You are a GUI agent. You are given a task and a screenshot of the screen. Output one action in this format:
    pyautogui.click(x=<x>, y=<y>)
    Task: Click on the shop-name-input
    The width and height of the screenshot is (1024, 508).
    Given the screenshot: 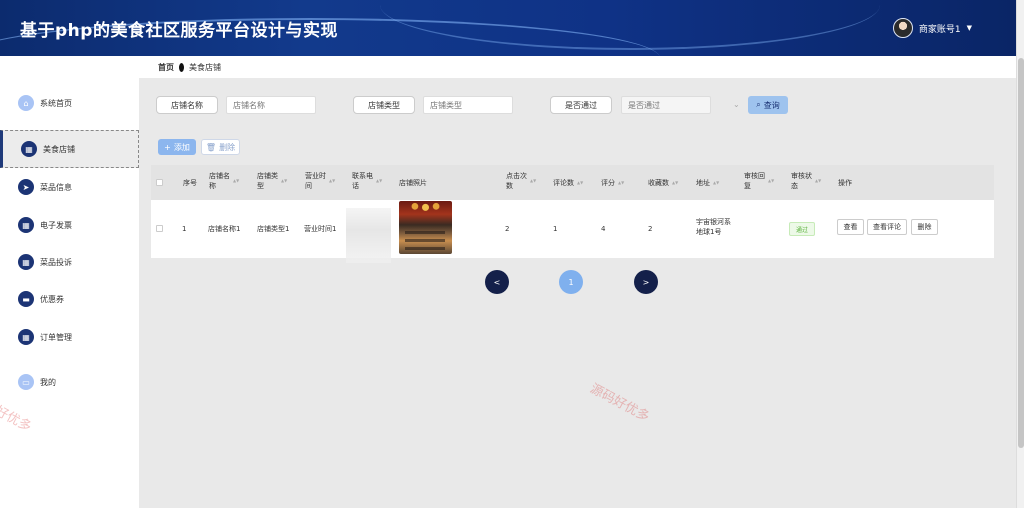 What is the action you would take?
    pyautogui.click(x=271, y=105)
    